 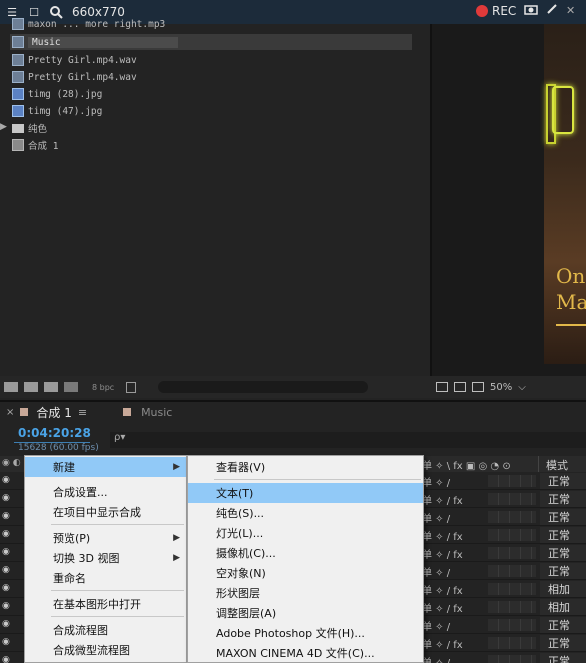 I want to click on tab-music: Music, so click(x=156, y=412).